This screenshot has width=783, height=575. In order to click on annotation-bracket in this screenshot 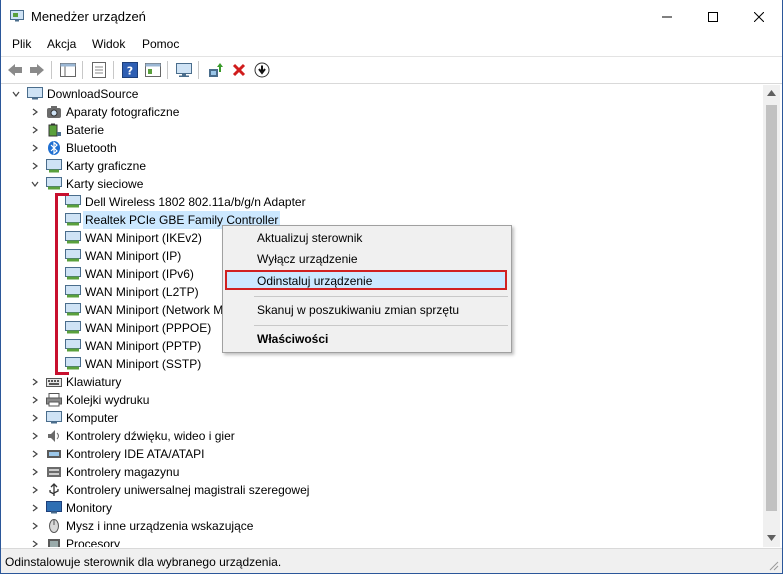, I will do `click(62, 284)`.